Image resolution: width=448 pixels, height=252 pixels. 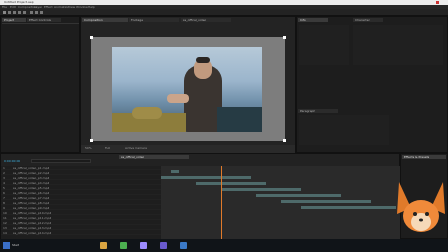 I want to click on layer-number: 1, so click(x=4, y=168).